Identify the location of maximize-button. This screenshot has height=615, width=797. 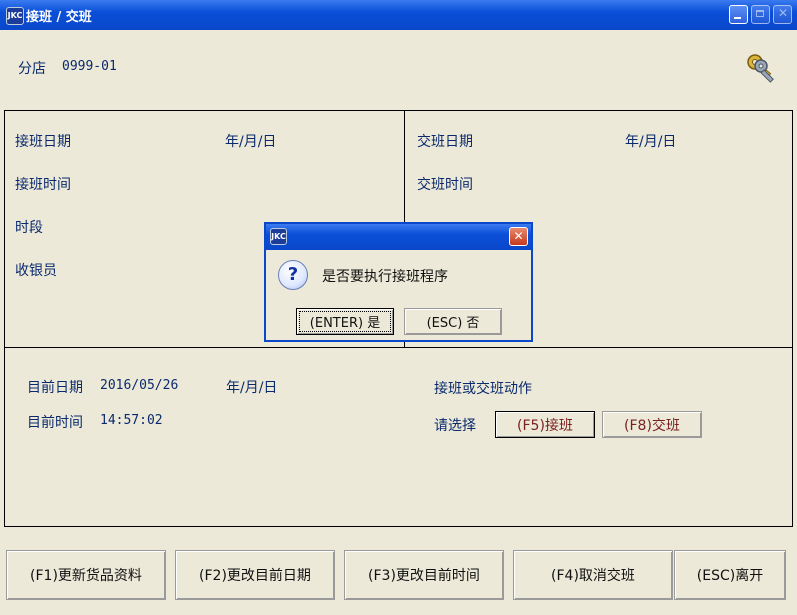
(760, 14).